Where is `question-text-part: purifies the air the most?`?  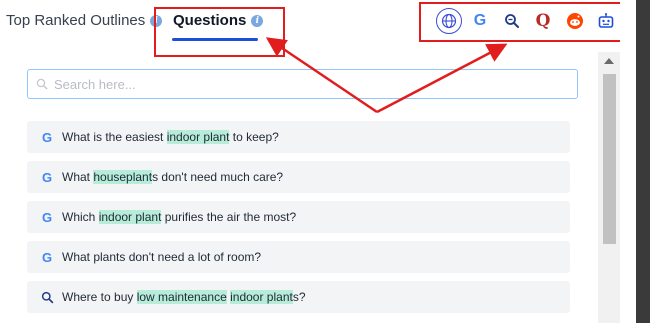
question-text-part: purifies the air the most? is located at coordinates (229, 217).